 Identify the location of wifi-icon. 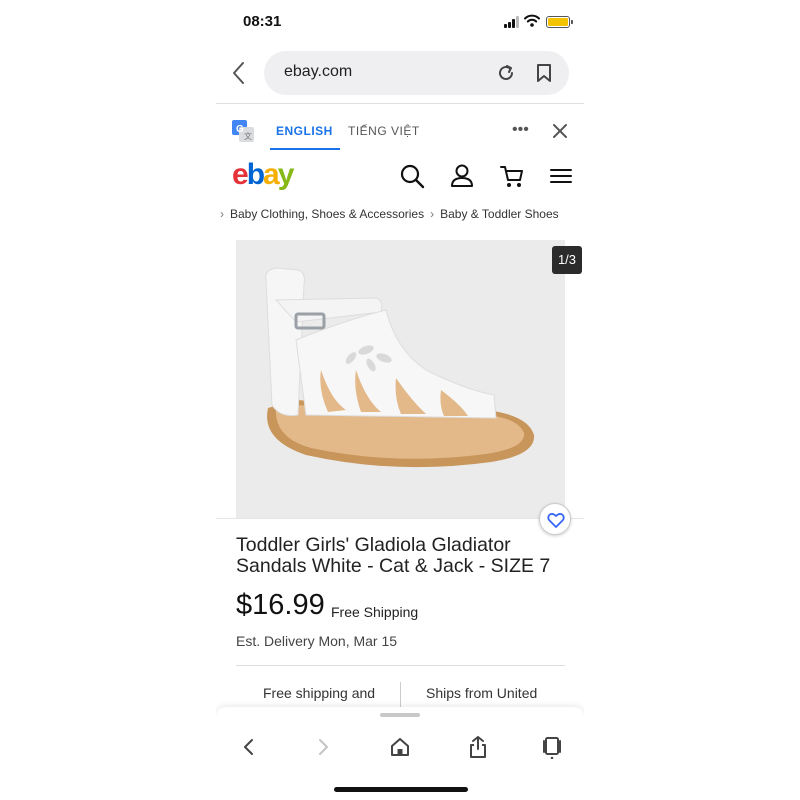
(532, 20).